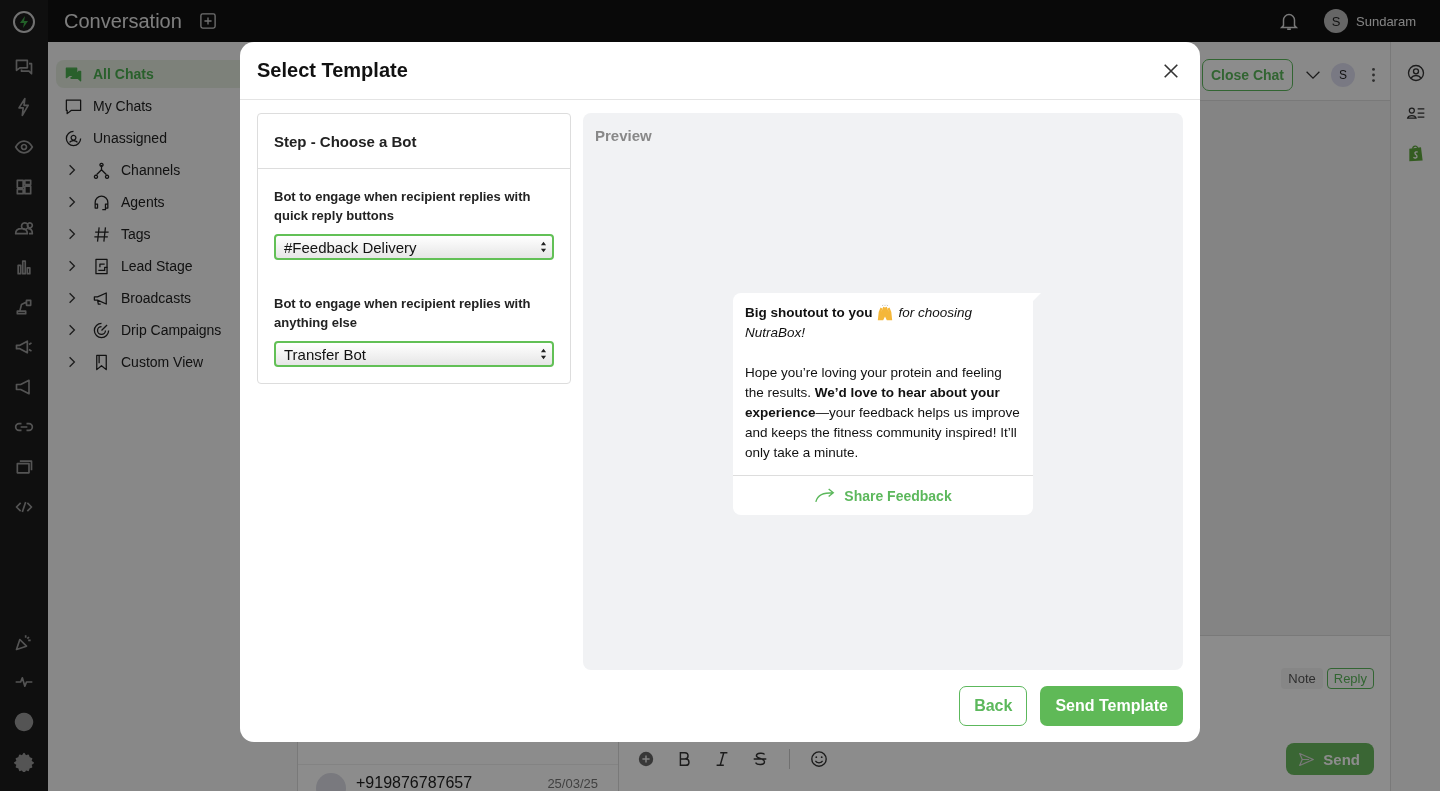  What do you see at coordinates (414, 247) in the screenshot?
I see `bot-select: #Feedback Delivery` at bounding box center [414, 247].